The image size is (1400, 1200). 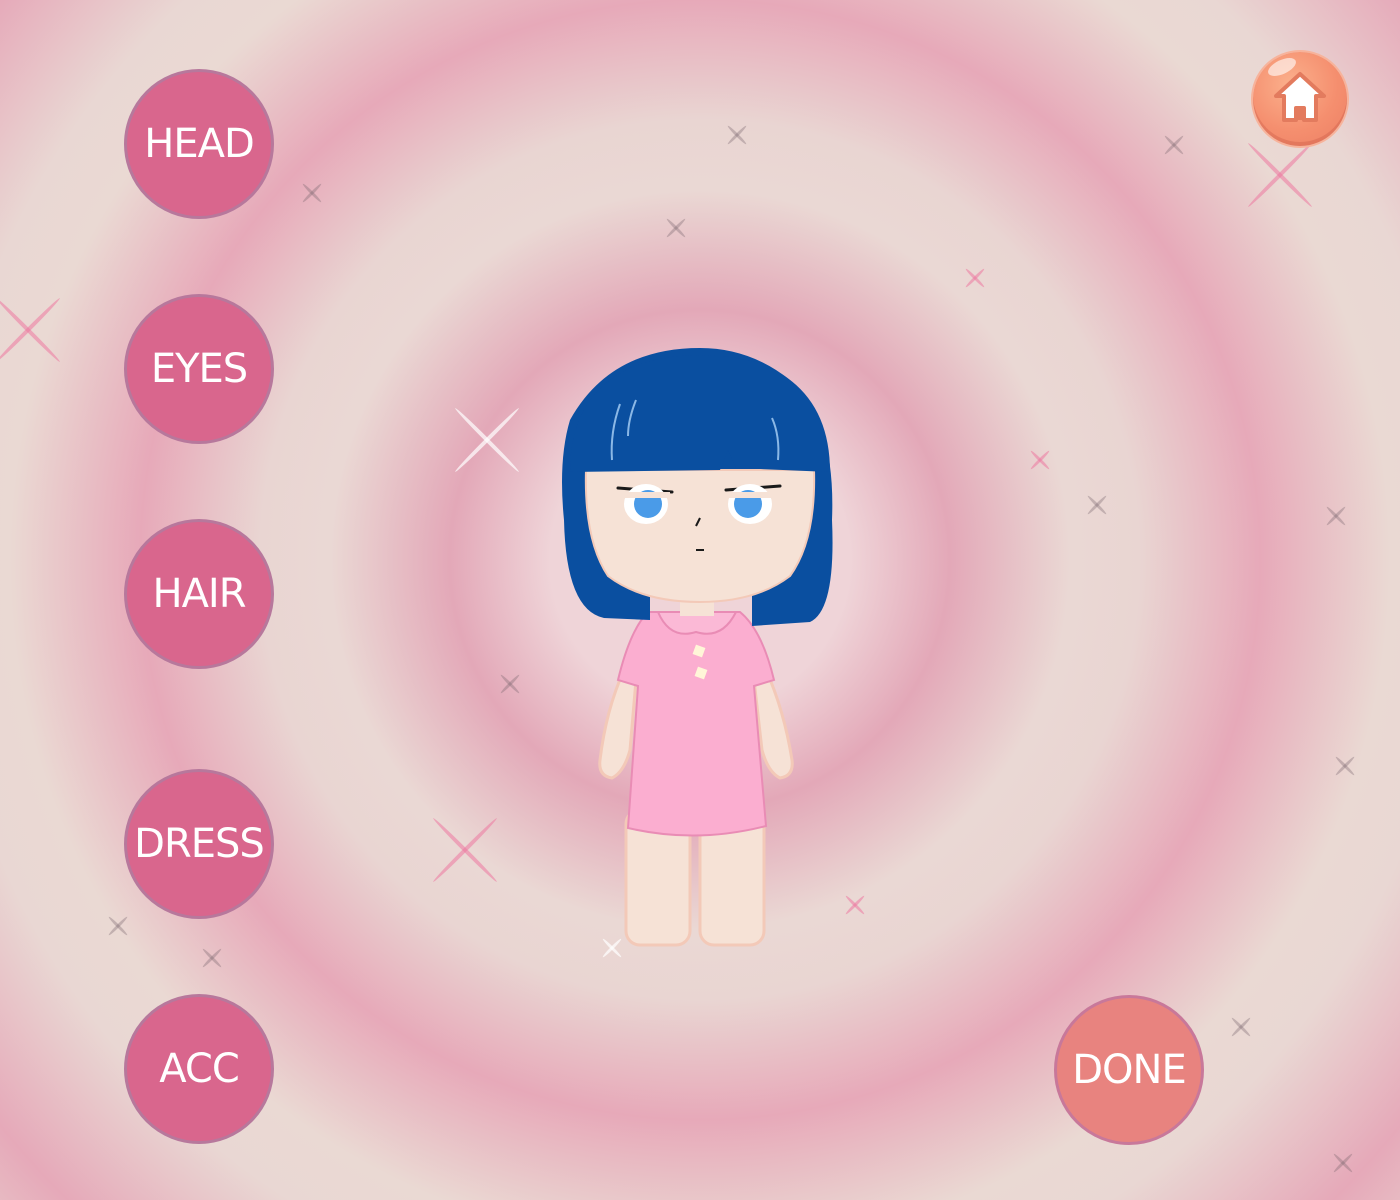 I want to click on head-button-label: HEAD, so click(x=199, y=144).